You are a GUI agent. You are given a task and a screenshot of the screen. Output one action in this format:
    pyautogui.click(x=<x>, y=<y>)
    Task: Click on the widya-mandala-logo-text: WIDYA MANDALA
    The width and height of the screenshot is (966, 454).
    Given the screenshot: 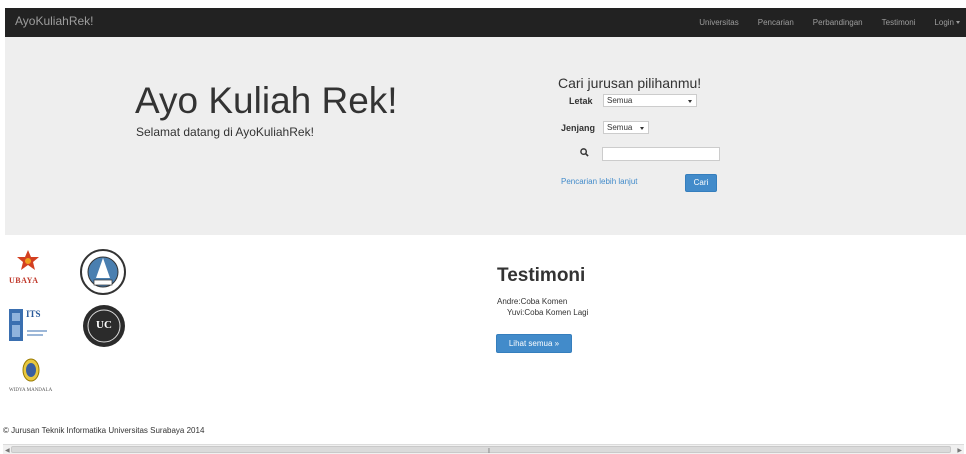 What is the action you would take?
    pyautogui.click(x=31, y=390)
    